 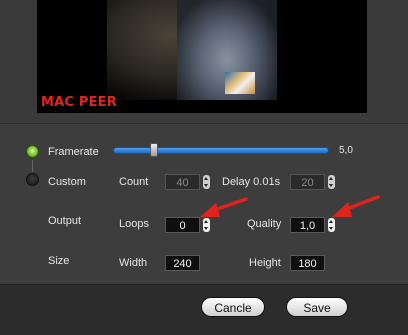 I want to click on loops-field: 0, so click(x=182, y=225).